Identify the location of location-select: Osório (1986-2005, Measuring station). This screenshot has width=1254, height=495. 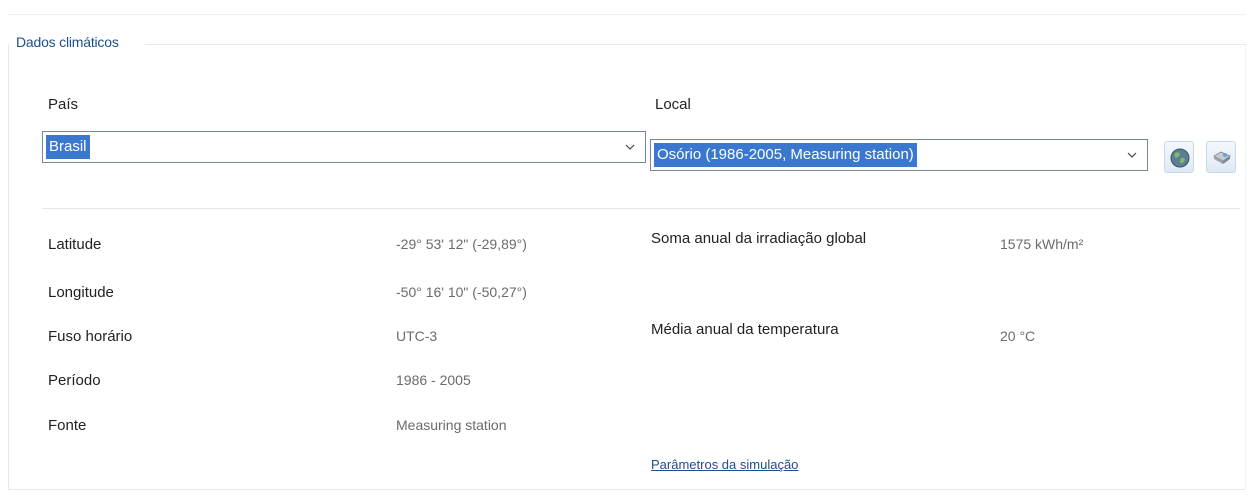
(899, 155).